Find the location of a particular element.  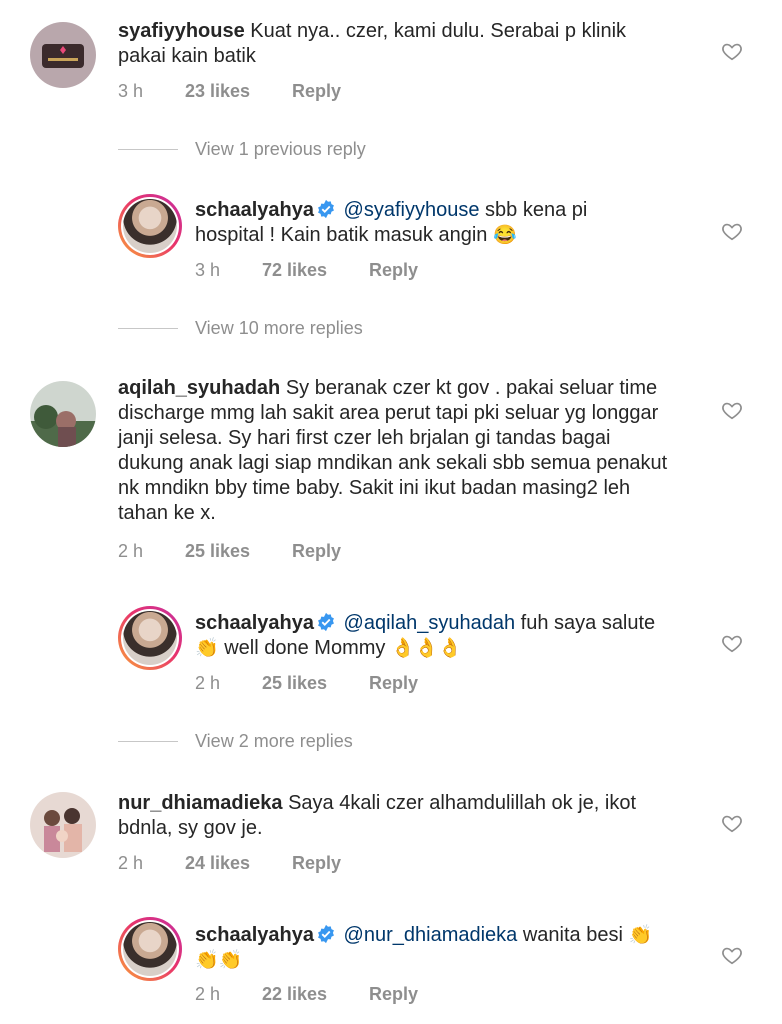

comment-username: syafiyyhouse is located at coordinates (181, 31).